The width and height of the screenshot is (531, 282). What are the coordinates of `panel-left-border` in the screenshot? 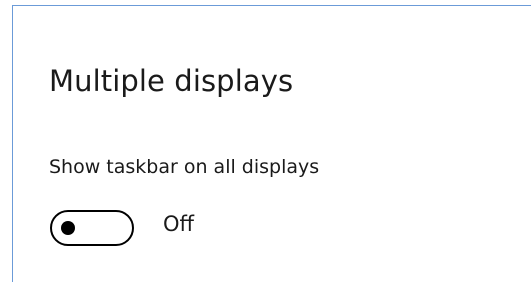 It's located at (12, 143).